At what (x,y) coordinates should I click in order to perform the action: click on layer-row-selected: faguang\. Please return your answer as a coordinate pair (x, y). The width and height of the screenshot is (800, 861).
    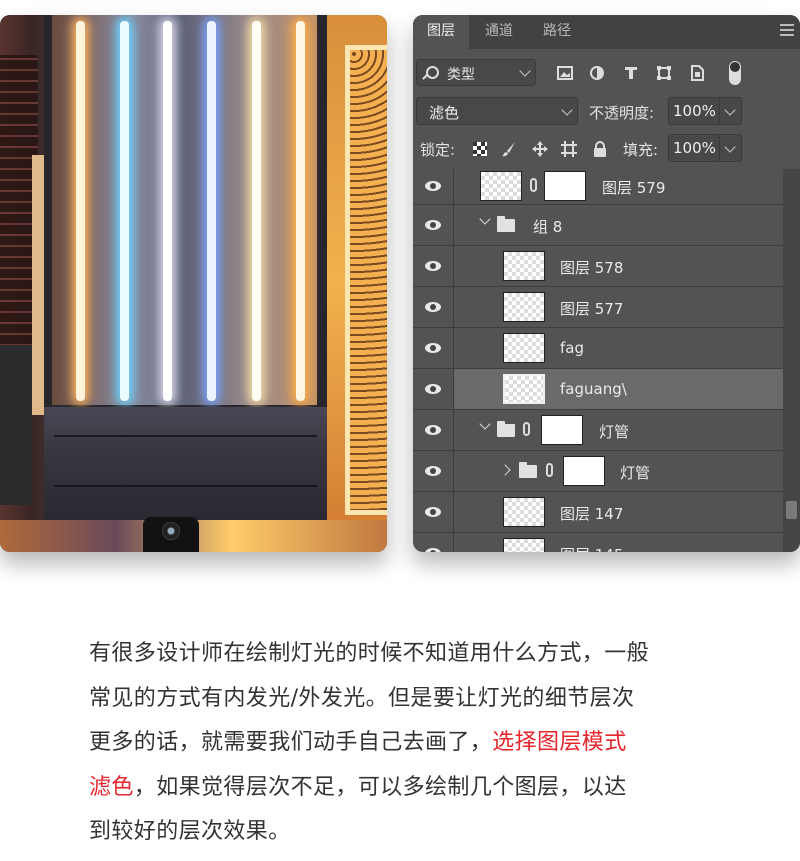
    Looking at the image, I should click on (598, 389).